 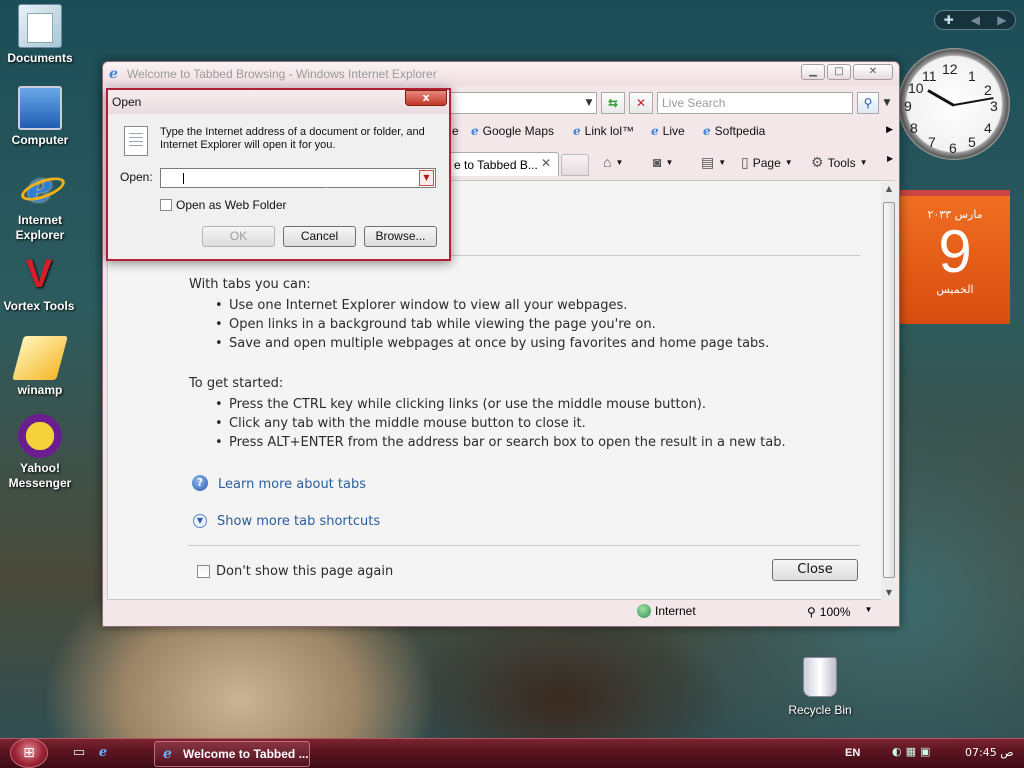 I want to click on clock-time: 07:45 ص, so click(x=989, y=752).